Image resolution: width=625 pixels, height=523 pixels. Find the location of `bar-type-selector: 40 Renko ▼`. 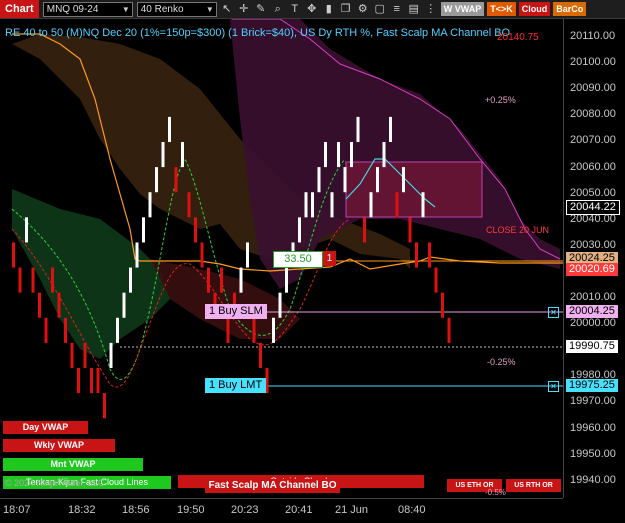

bar-type-selector: 40 Renko ▼ is located at coordinates (176, 9).